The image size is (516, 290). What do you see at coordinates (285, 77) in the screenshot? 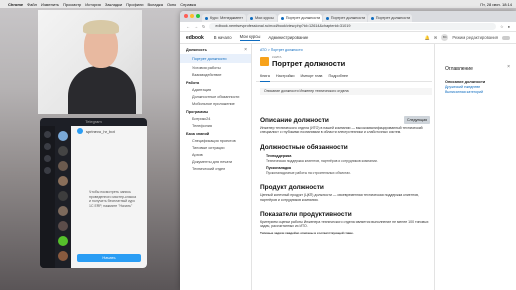
I see `tab-settings: Настройки` at bounding box center [285, 77].